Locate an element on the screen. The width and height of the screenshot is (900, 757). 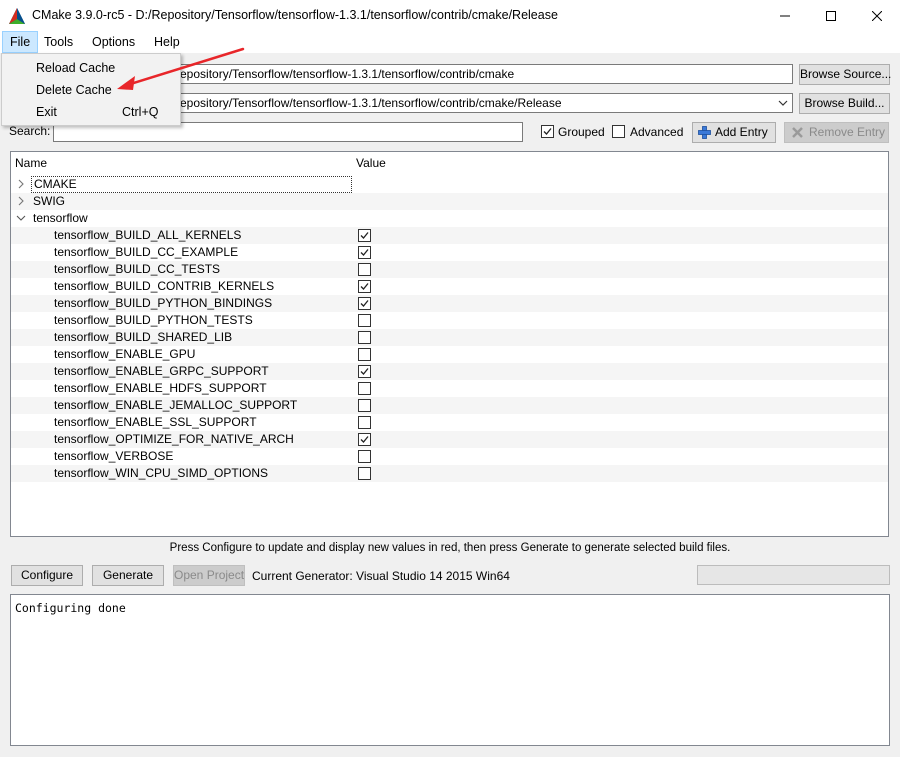
cache-entry-row: tensorflow_OPTIMIZE_FOR_NATIVE_ARCH is located at coordinates (449, 439).